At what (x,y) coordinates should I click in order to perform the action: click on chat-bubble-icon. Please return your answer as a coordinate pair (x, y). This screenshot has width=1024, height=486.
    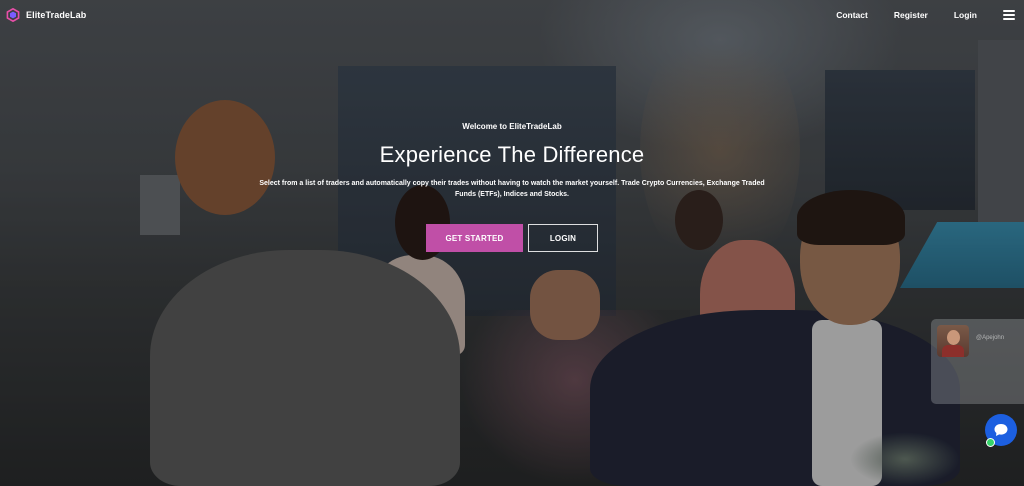
    Looking at the image, I should click on (1001, 430).